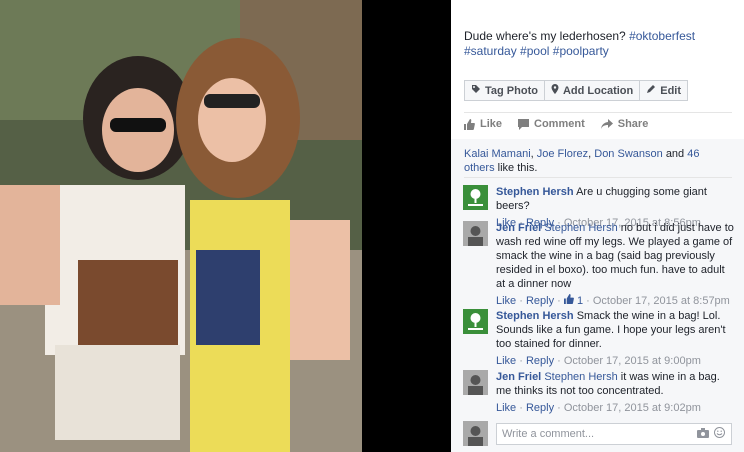 The image size is (744, 452). What do you see at coordinates (675, 154) in the screenshot?
I see `reactions-and: and` at bounding box center [675, 154].